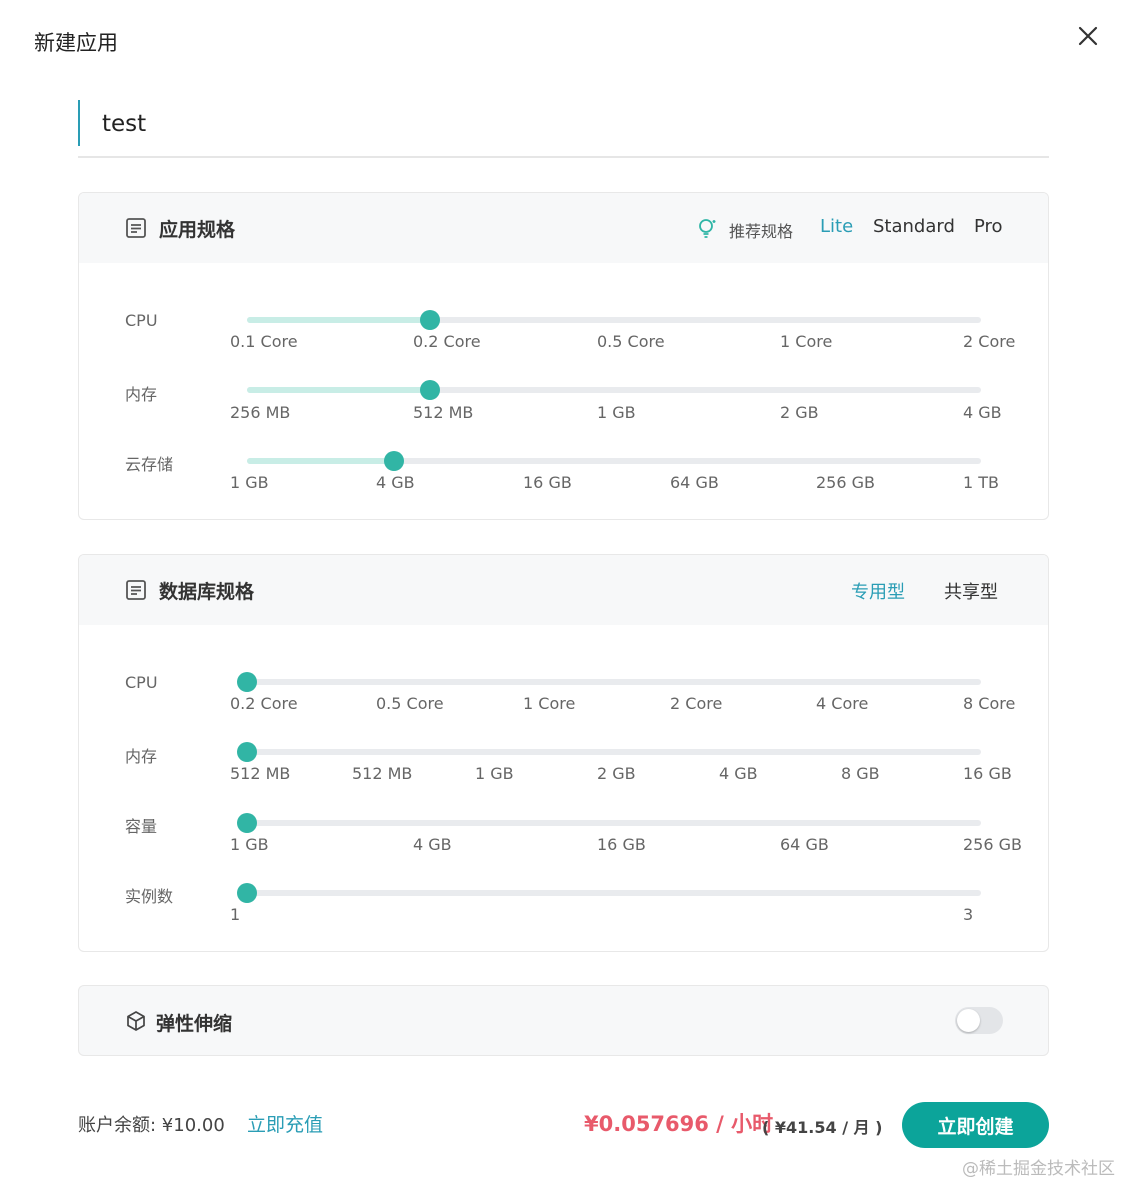 The height and width of the screenshot is (1181, 1128). Describe the element at coordinates (207, 592) in the screenshot. I see `db-spec-title: 数据库规格` at that location.